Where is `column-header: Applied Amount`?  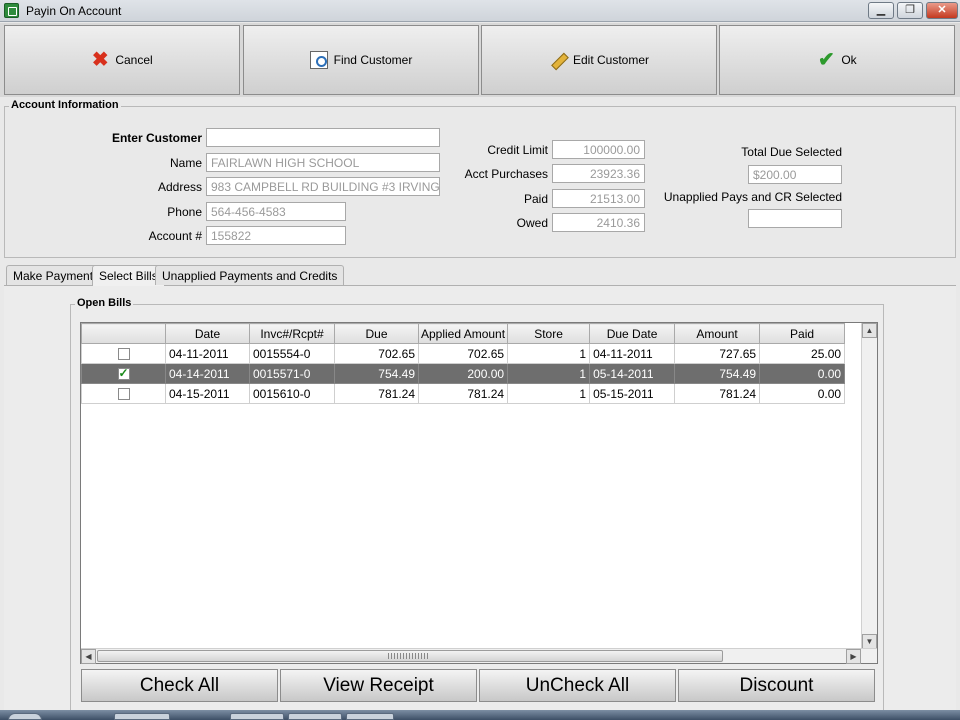
column-header: Applied Amount is located at coordinates (463, 333).